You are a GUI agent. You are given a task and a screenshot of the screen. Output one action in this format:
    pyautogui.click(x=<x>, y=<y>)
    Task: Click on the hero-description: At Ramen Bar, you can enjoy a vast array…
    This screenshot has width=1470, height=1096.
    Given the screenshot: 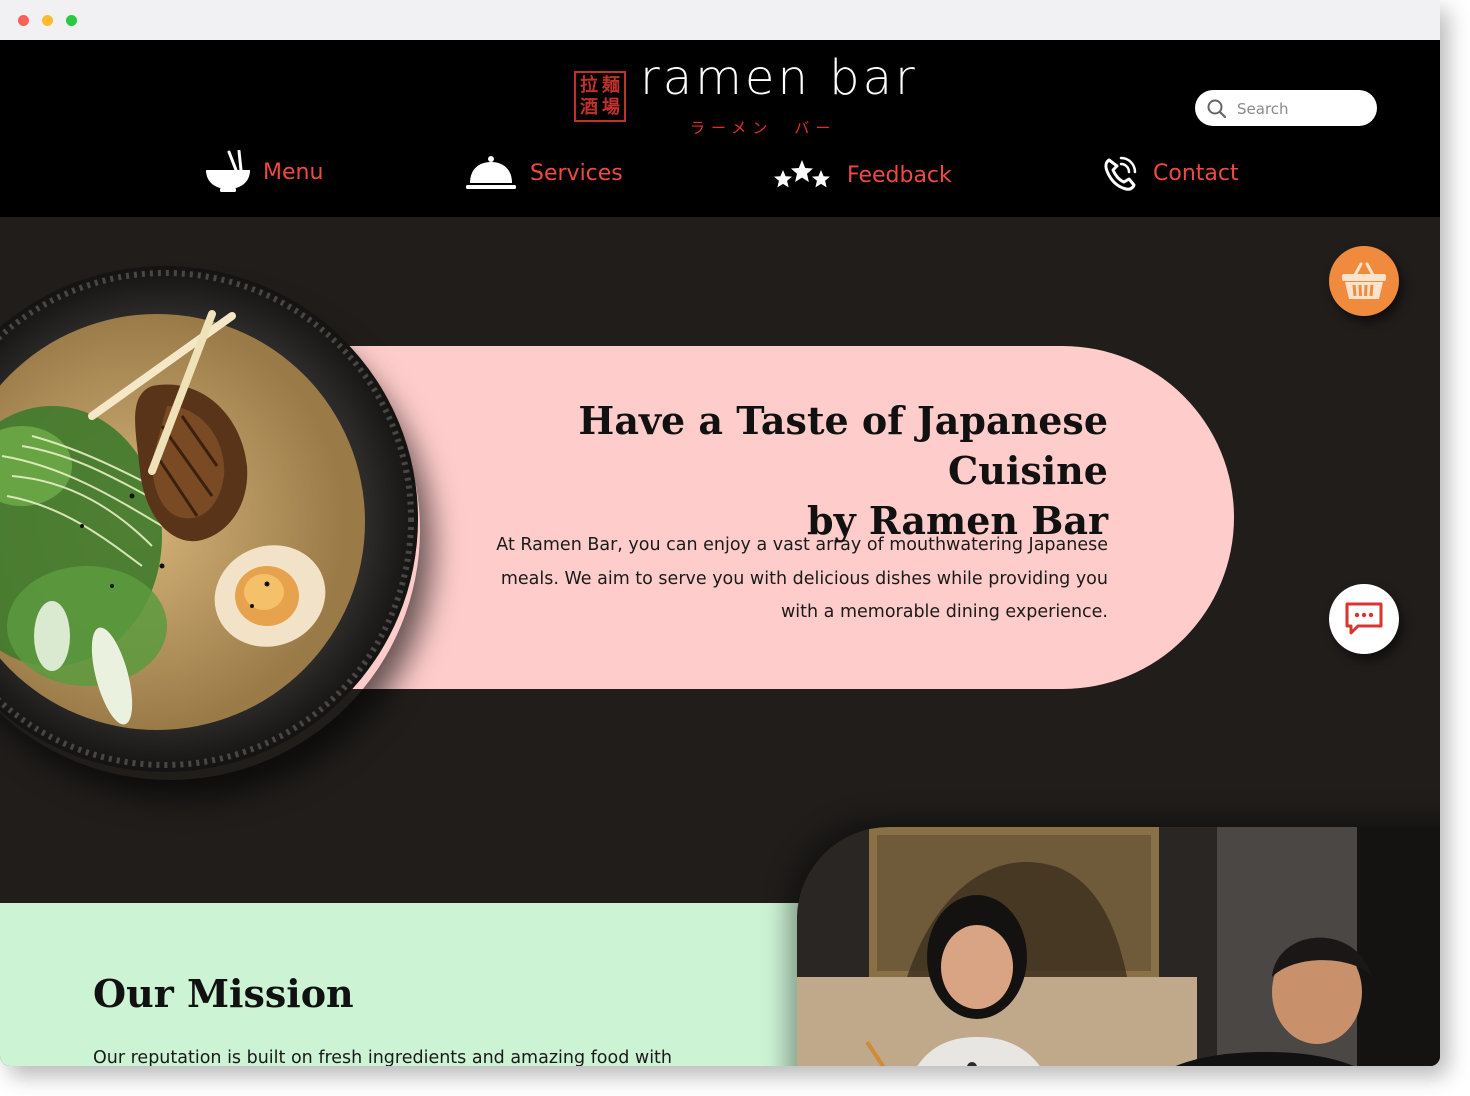 What is the action you would take?
    pyautogui.click(x=802, y=578)
    